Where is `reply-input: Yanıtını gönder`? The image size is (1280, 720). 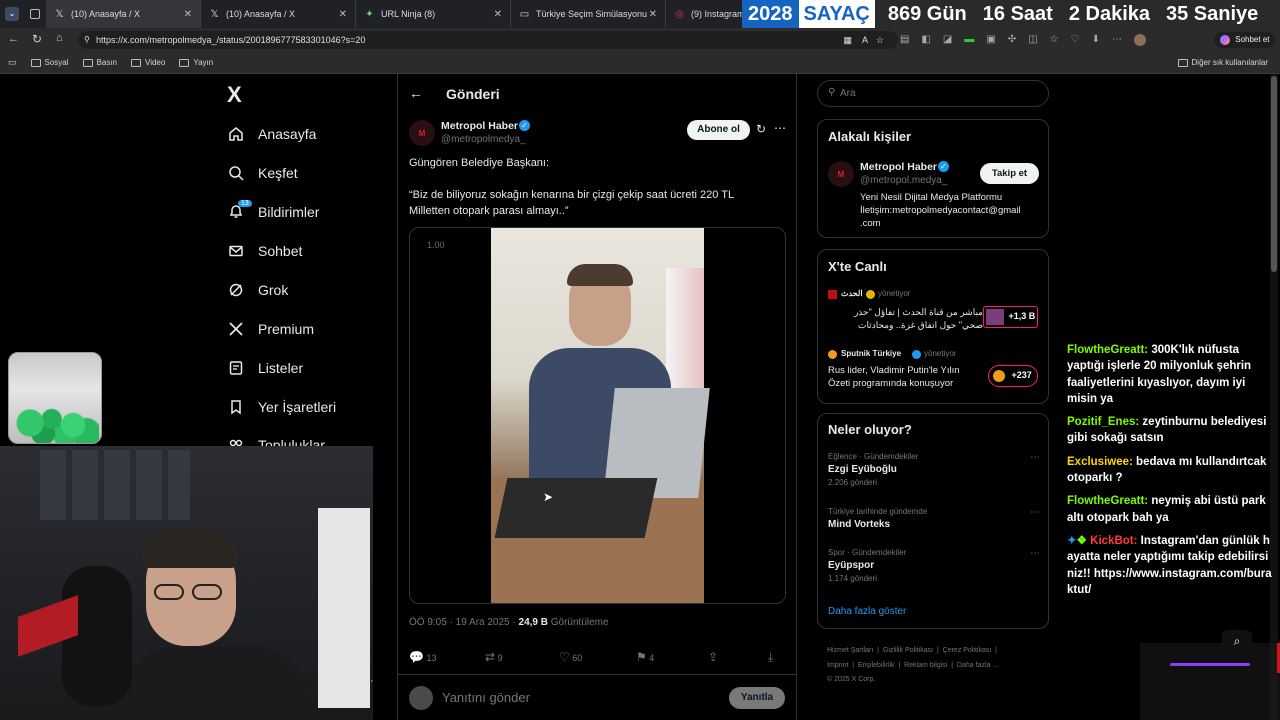
reply-input: Yanıtını gönder is located at coordinates (486, 697).